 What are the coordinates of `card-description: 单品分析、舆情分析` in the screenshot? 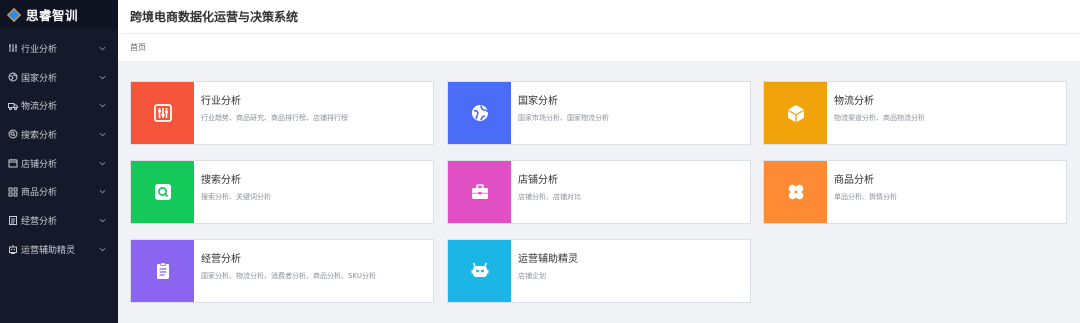 It's located at (865, 197).